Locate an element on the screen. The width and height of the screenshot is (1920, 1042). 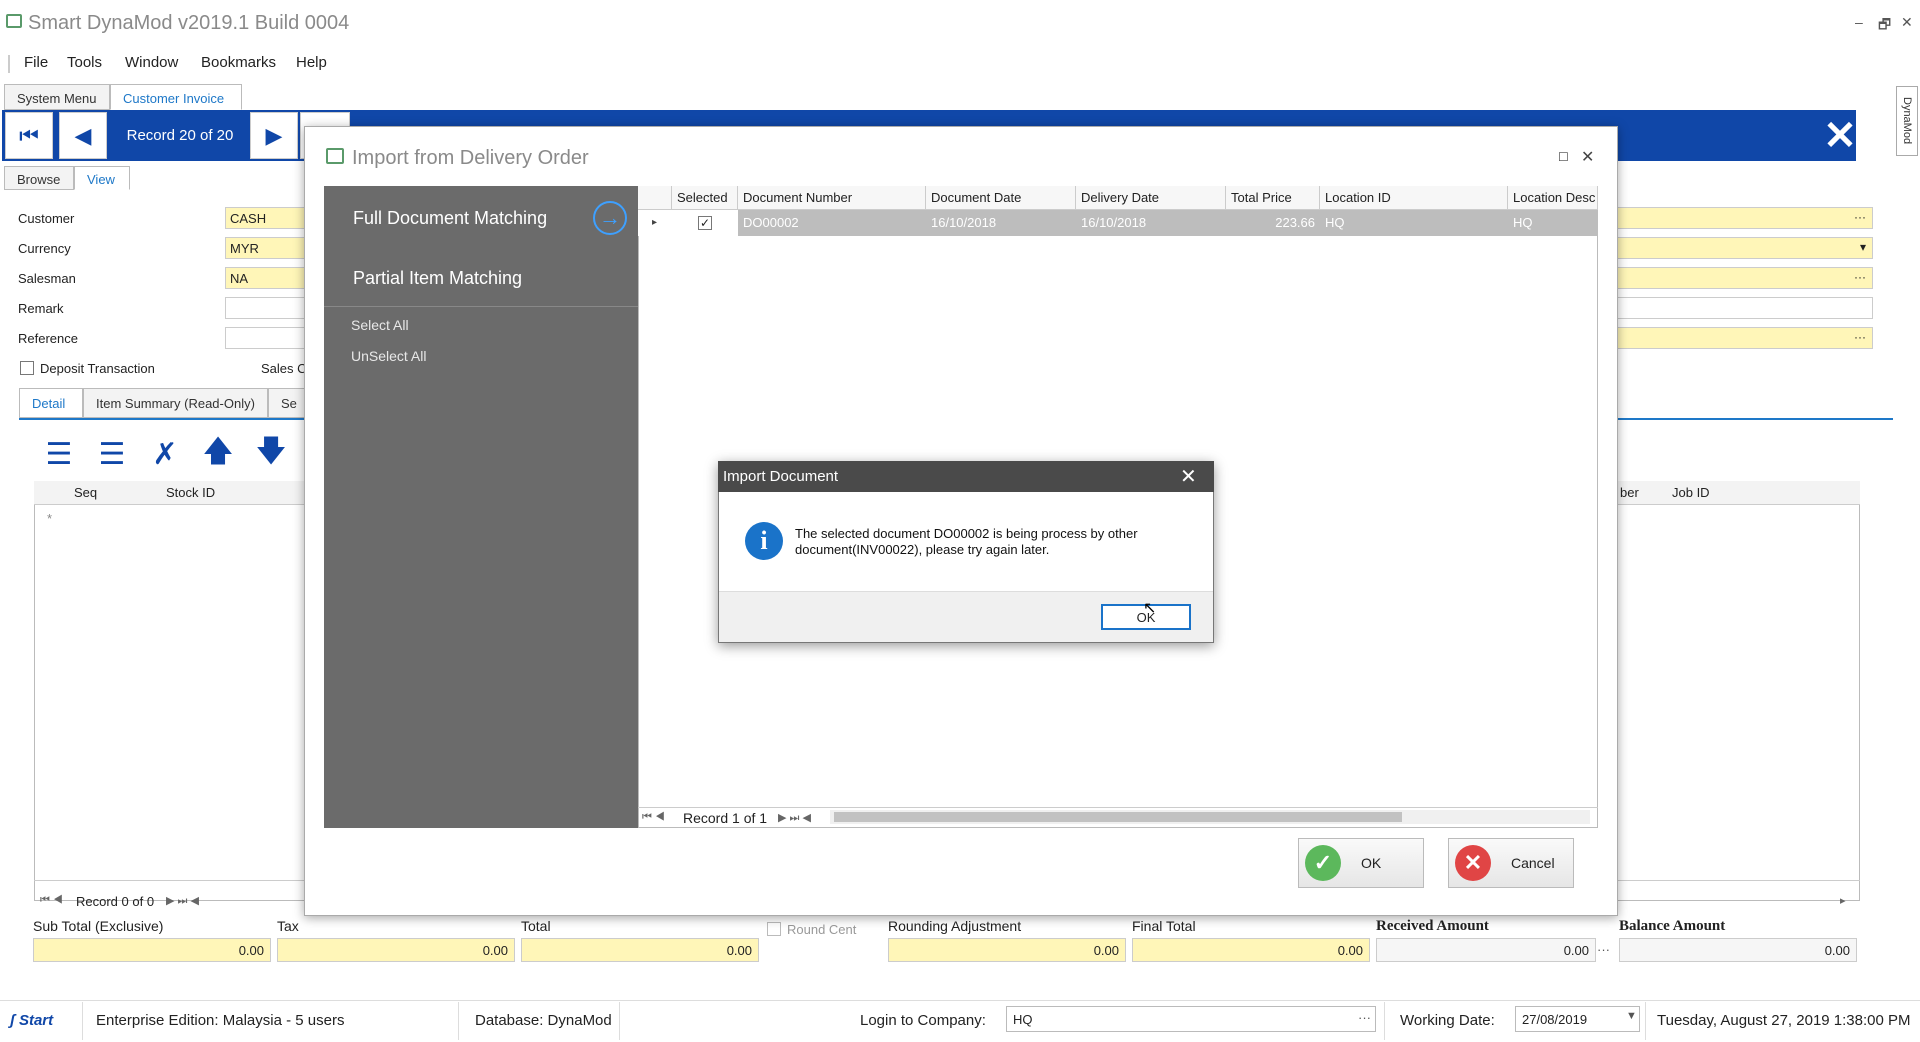
final-total-field: 0.00 is located at coordinates (1251, 950).